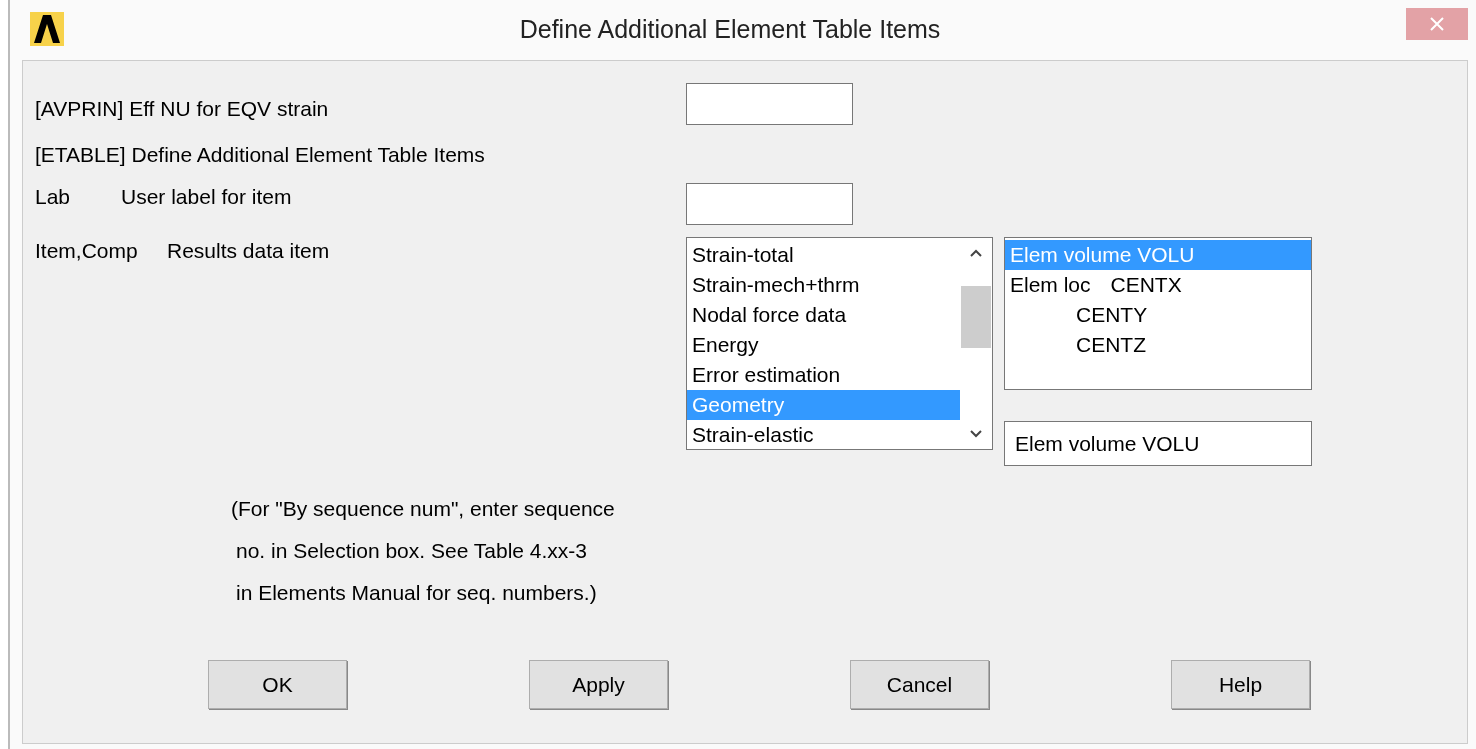 This screenshot has height=749, width=1476. What do you see at coordinates (249, 250) in the screenshot?
I see `field-label: Results data item` at bounding box center [249, 250].